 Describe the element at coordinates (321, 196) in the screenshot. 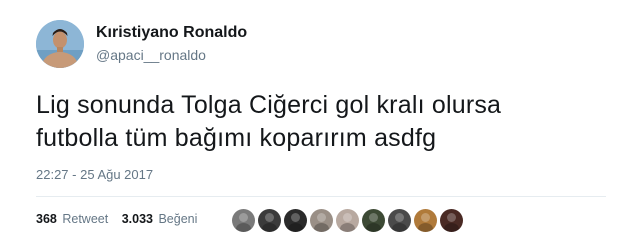

I see `divider` at that location.